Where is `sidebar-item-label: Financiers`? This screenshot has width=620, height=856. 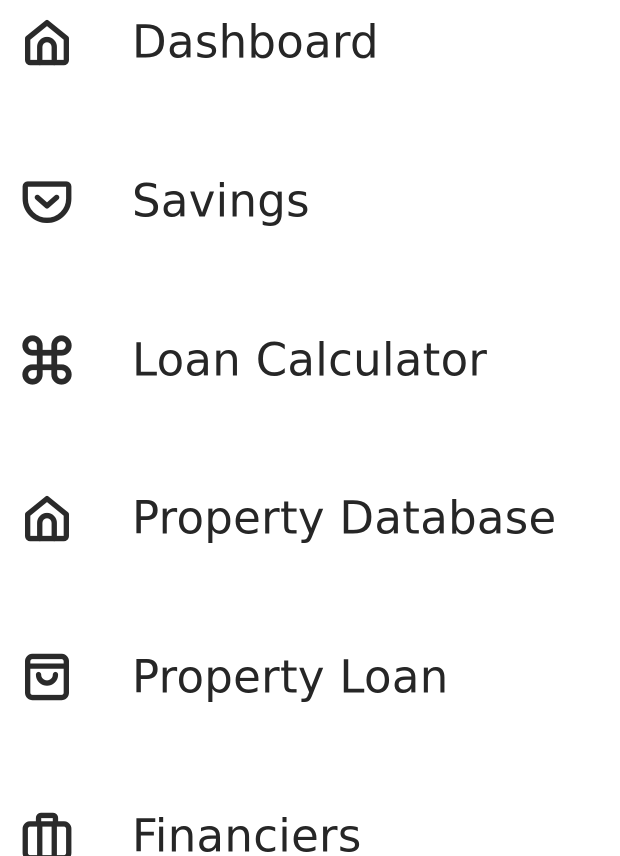 sidebar-item-label: Financiers is located at coordinates (247, 832).